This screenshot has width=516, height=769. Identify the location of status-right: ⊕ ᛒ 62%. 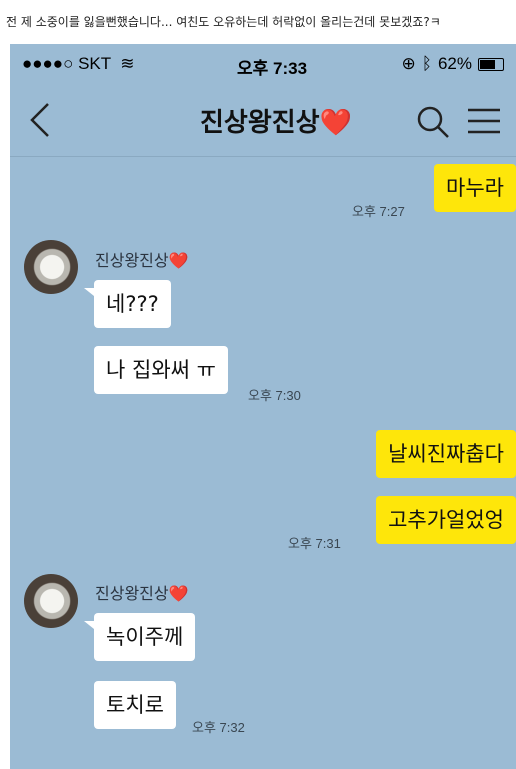
(453, 64).